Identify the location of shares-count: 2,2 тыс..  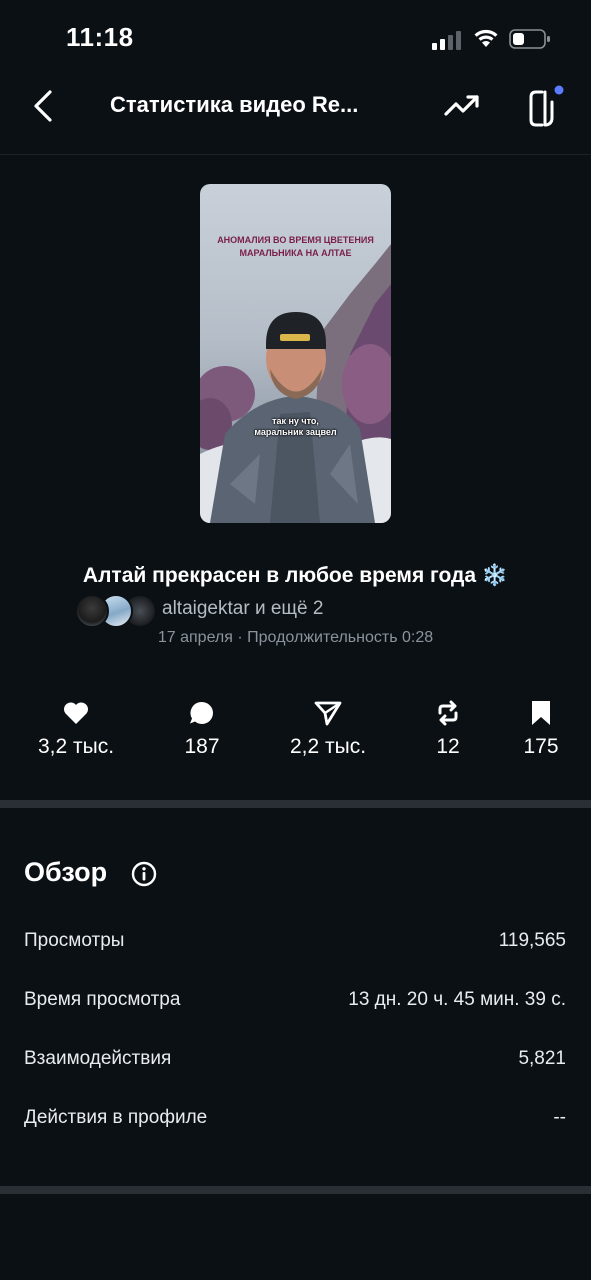
(328, 746).